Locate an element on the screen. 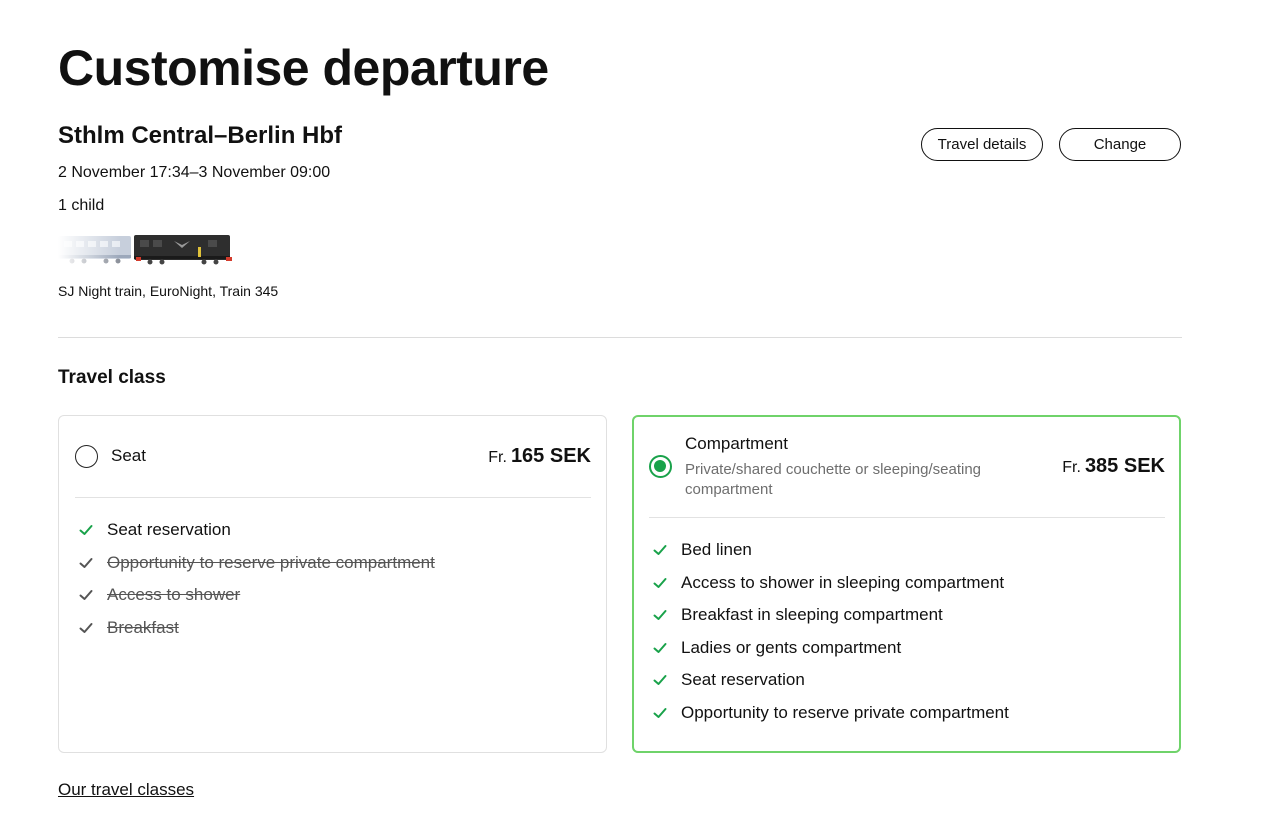 The height and width of the screenshot is (829, 1280). feature-item: Access to shower is located at coordinates (257, 595).